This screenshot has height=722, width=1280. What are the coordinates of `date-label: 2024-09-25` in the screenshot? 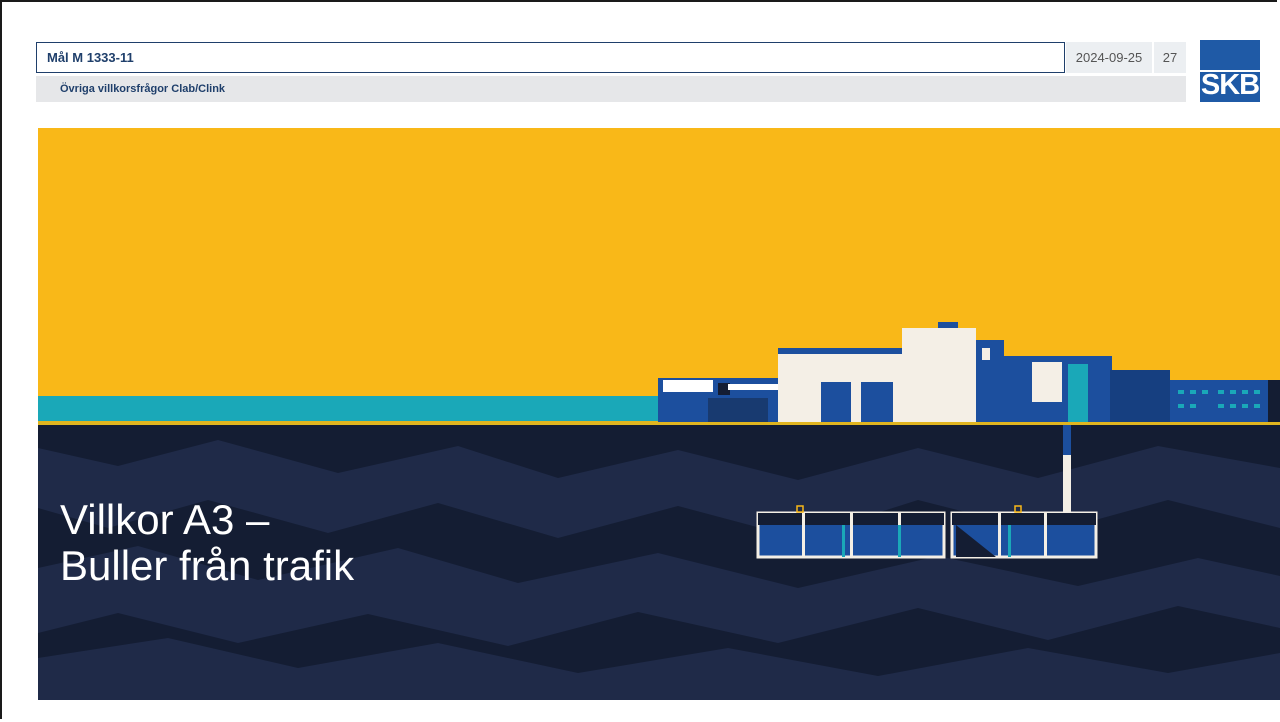 It's located at (1109, 57).